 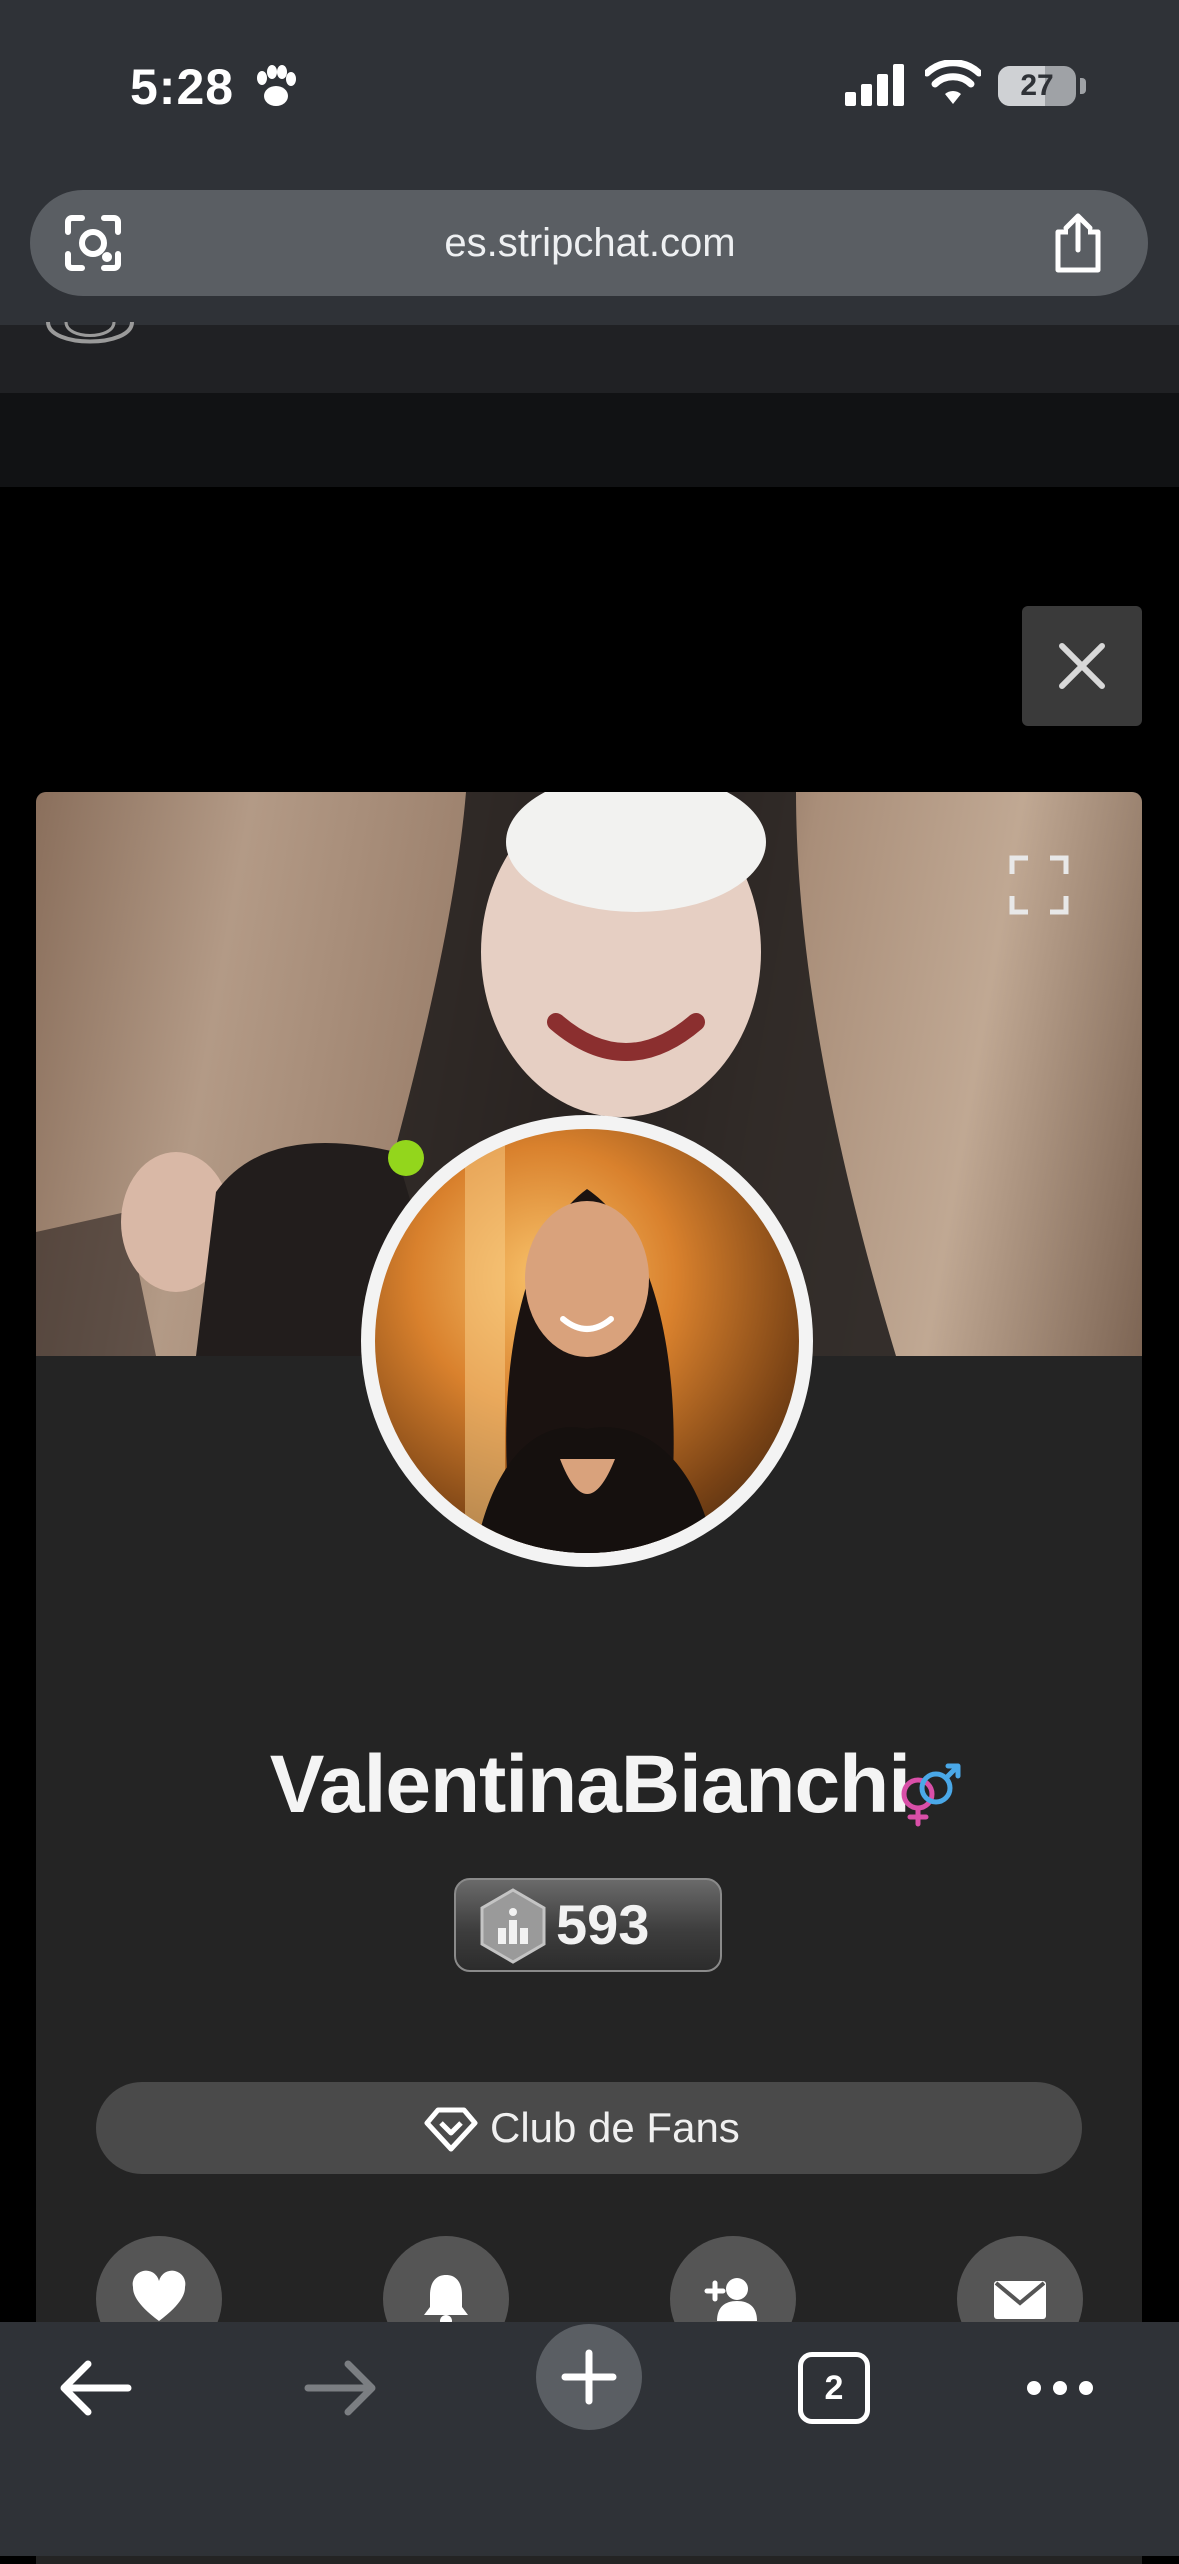 I want to click on cellular-signal-icon, so click(x=874, y=85).